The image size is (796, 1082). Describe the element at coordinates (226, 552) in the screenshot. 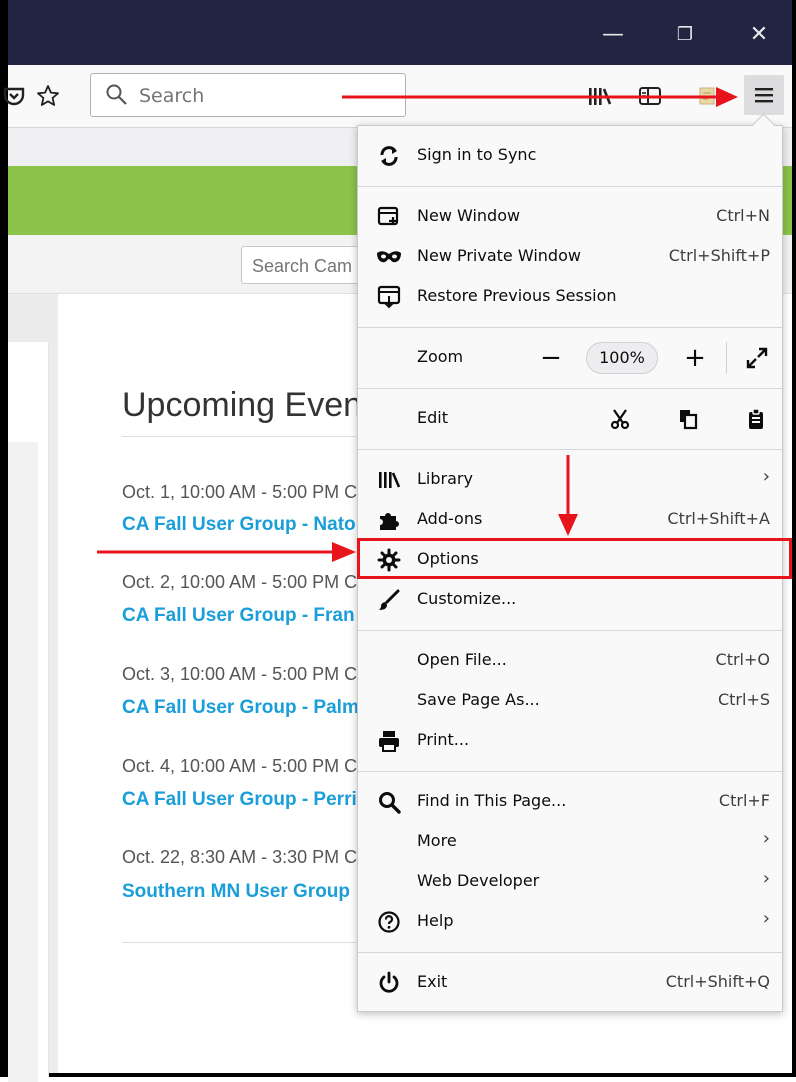

I see `arrow-right-to-options` at that location.